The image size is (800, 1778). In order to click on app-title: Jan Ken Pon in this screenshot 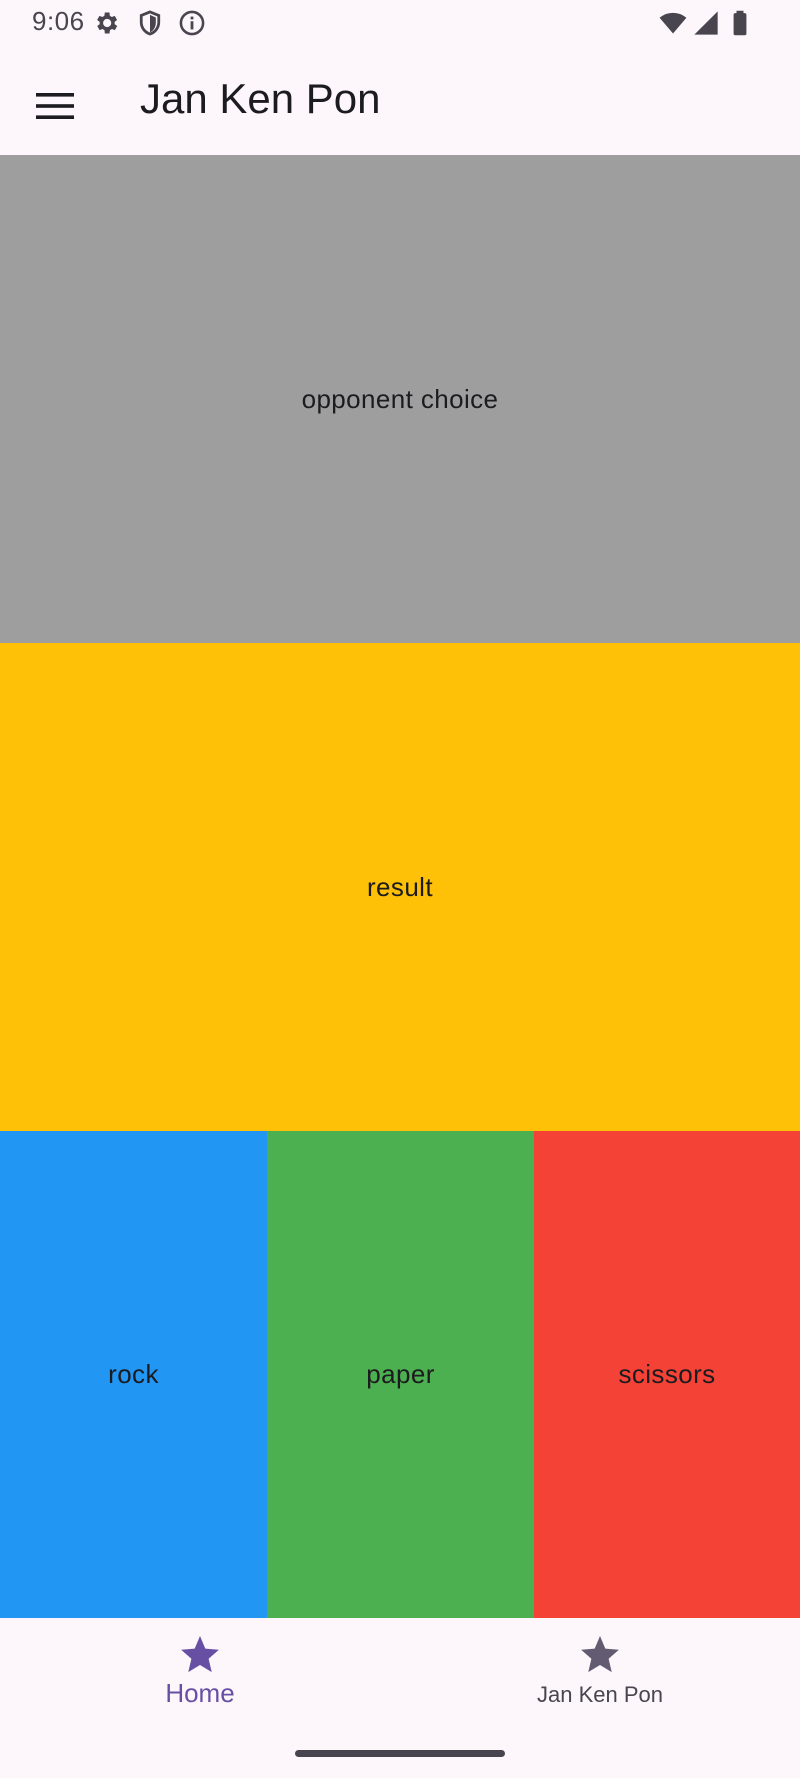, I will do `click(260, 98)`.